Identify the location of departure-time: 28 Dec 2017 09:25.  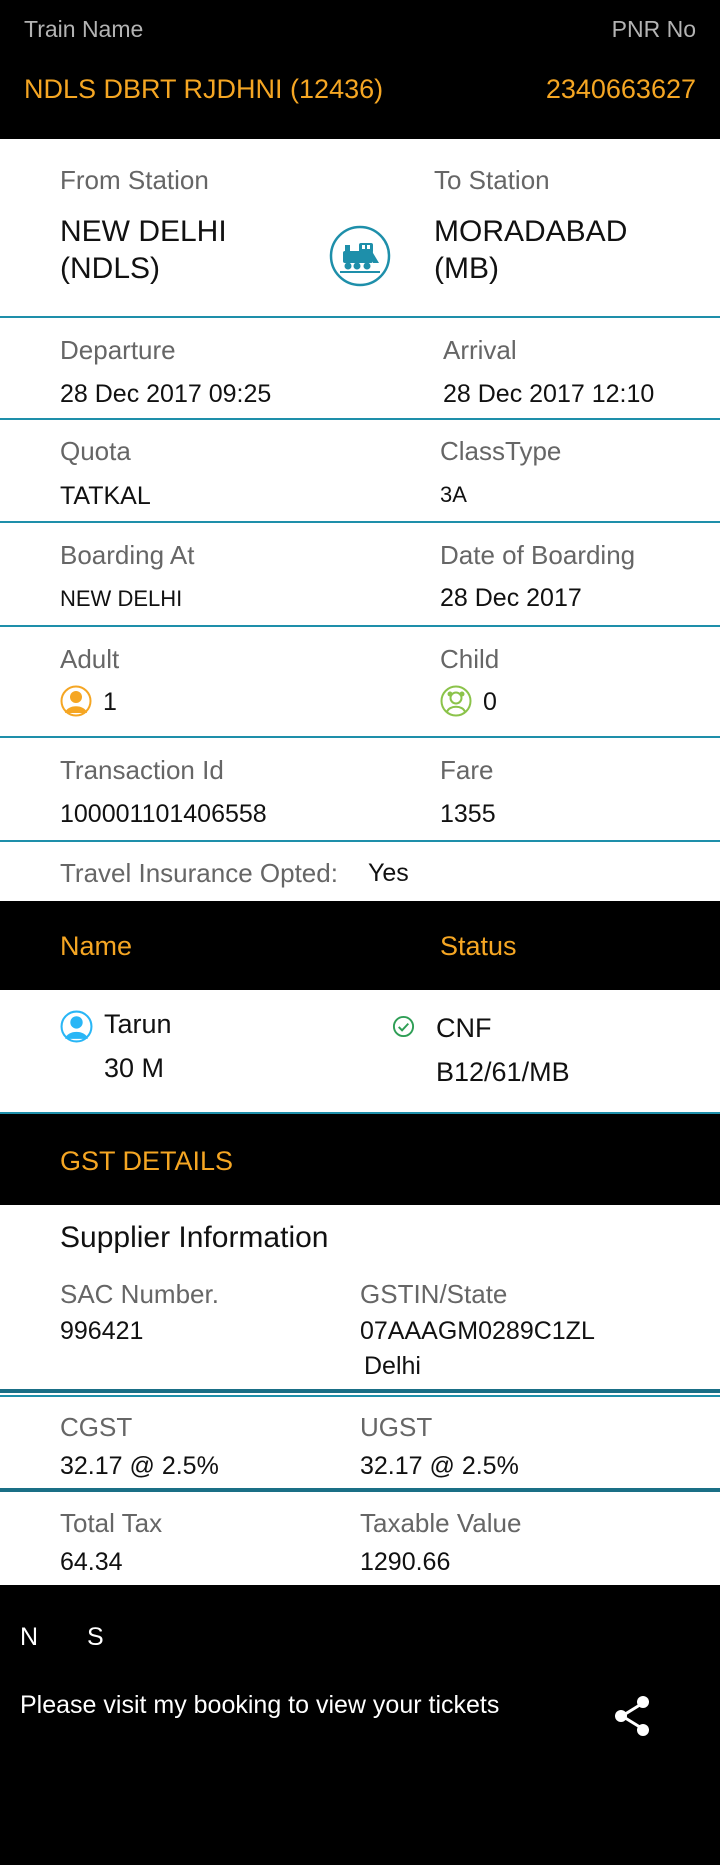
(166, 394).